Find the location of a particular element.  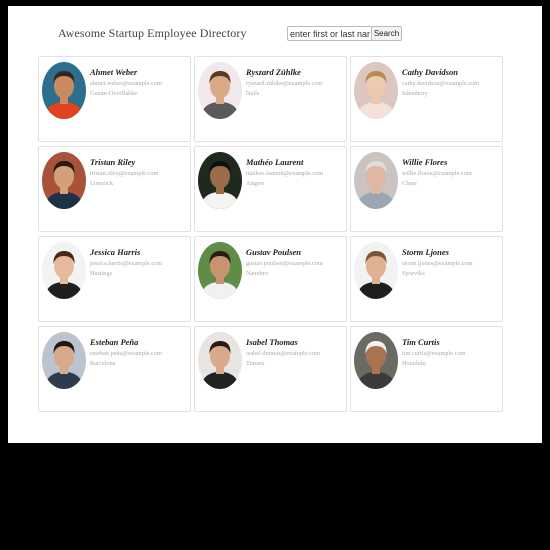

employee-name: Willie Flores is located at coordinates (425, 162).